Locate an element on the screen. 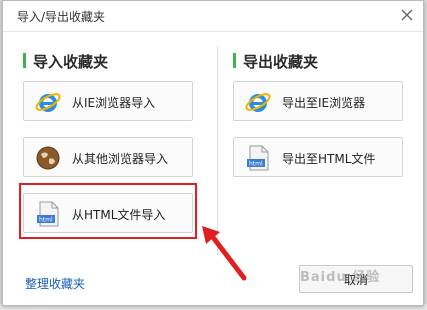 This screenshot has width=427, height=310. red-highlight-box is located at coordinates (108, 211).